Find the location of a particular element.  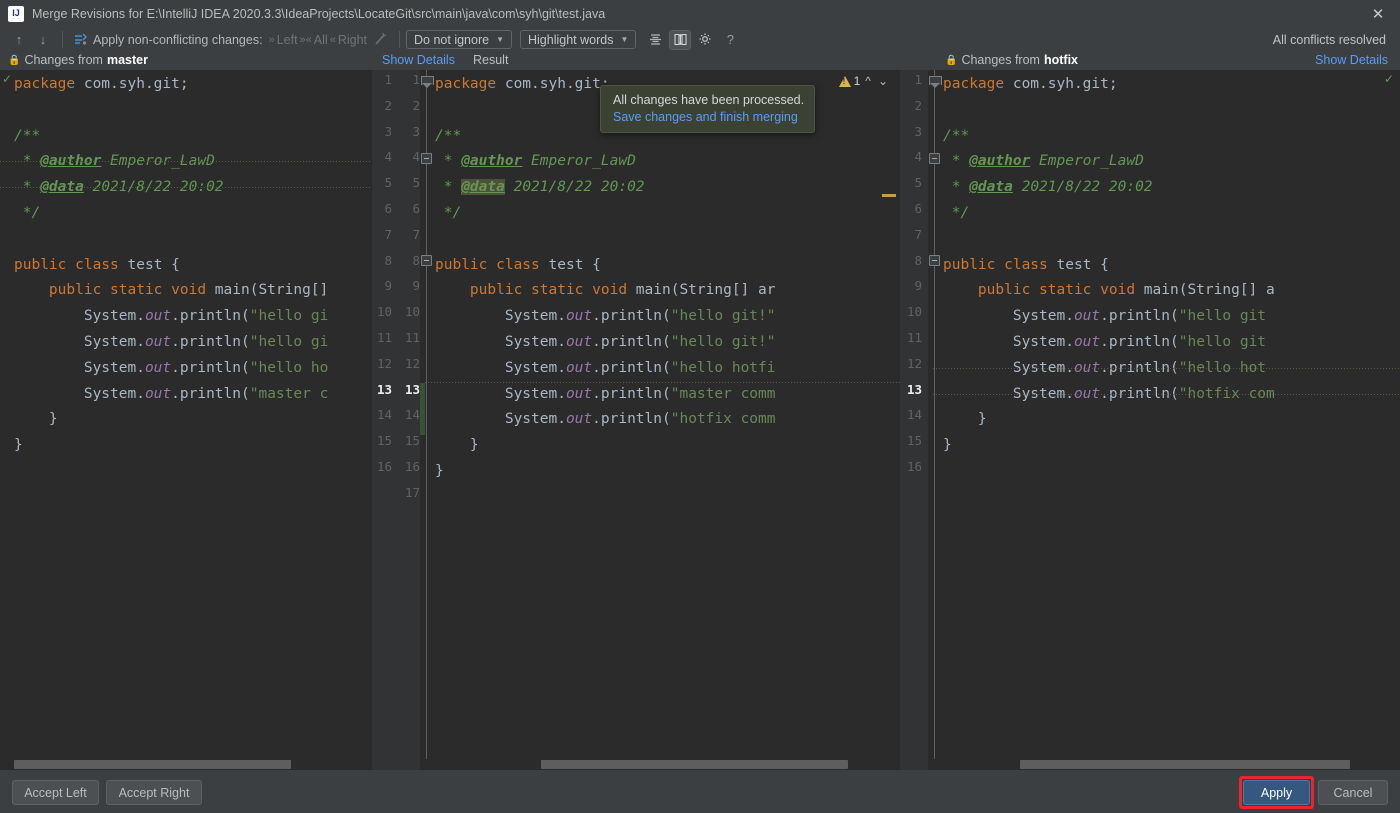

conflict-status-label: All conflicts resolved is located at coordinates (1329, 39).